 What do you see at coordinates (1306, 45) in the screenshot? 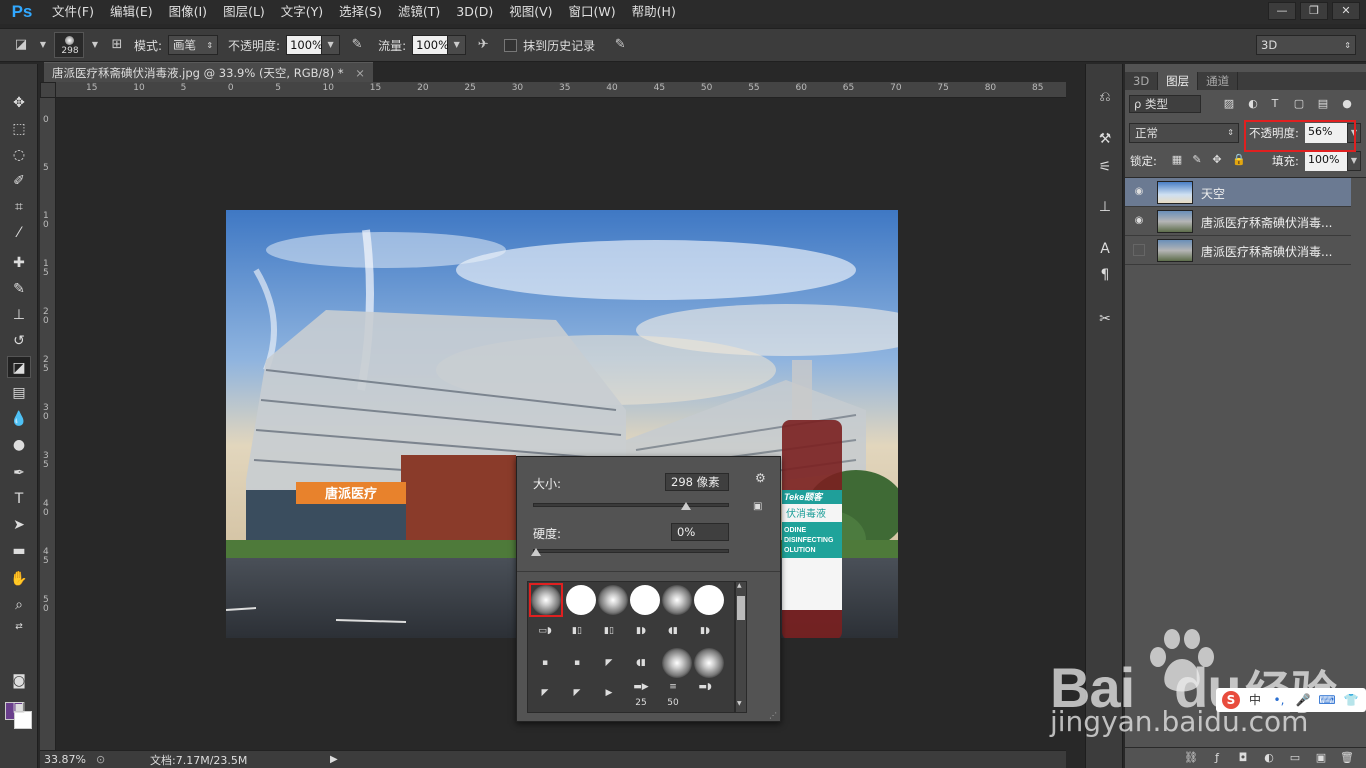
I see `workspace-select: 3D ⇕` at bounding box center [1306, 45].